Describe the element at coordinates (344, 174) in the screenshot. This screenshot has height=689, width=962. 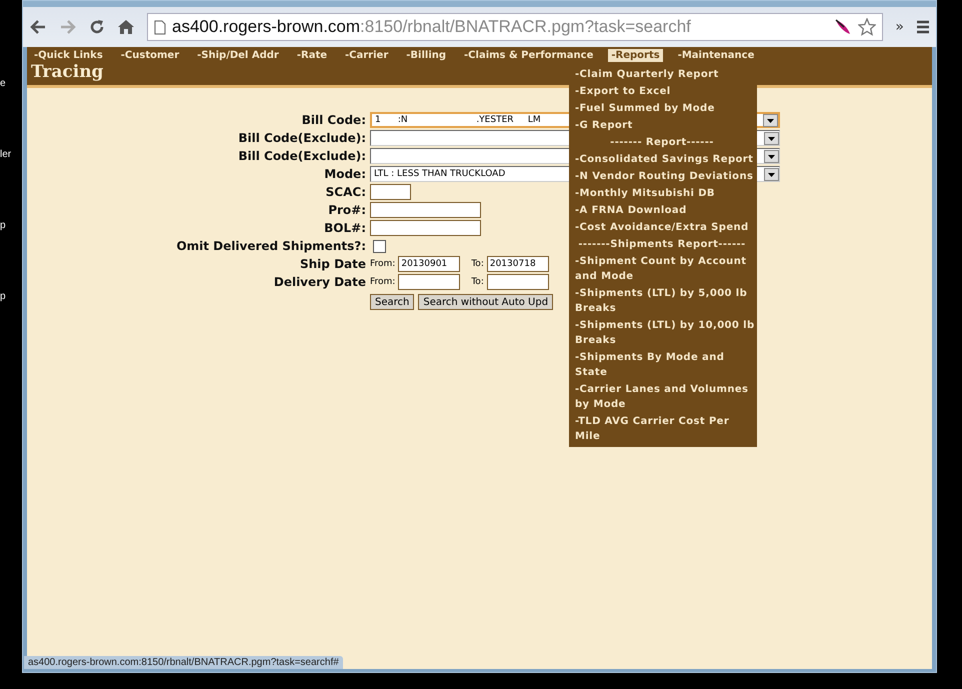
I see `field-label: Mode:` at that location.